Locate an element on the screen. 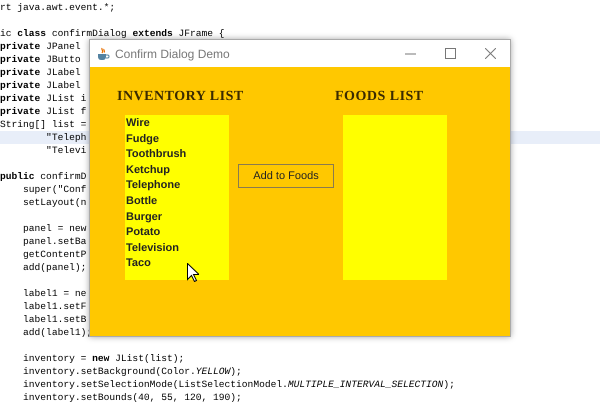  pointer-icon is located at coordinates (193, 272).